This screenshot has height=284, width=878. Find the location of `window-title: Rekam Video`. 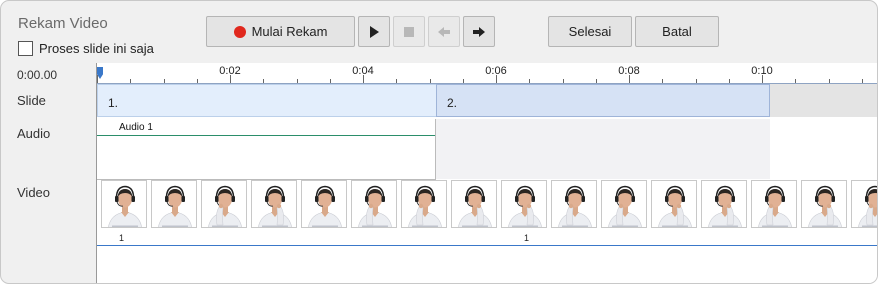

window-title: Rekam Video is located at coordinates (63, 23).